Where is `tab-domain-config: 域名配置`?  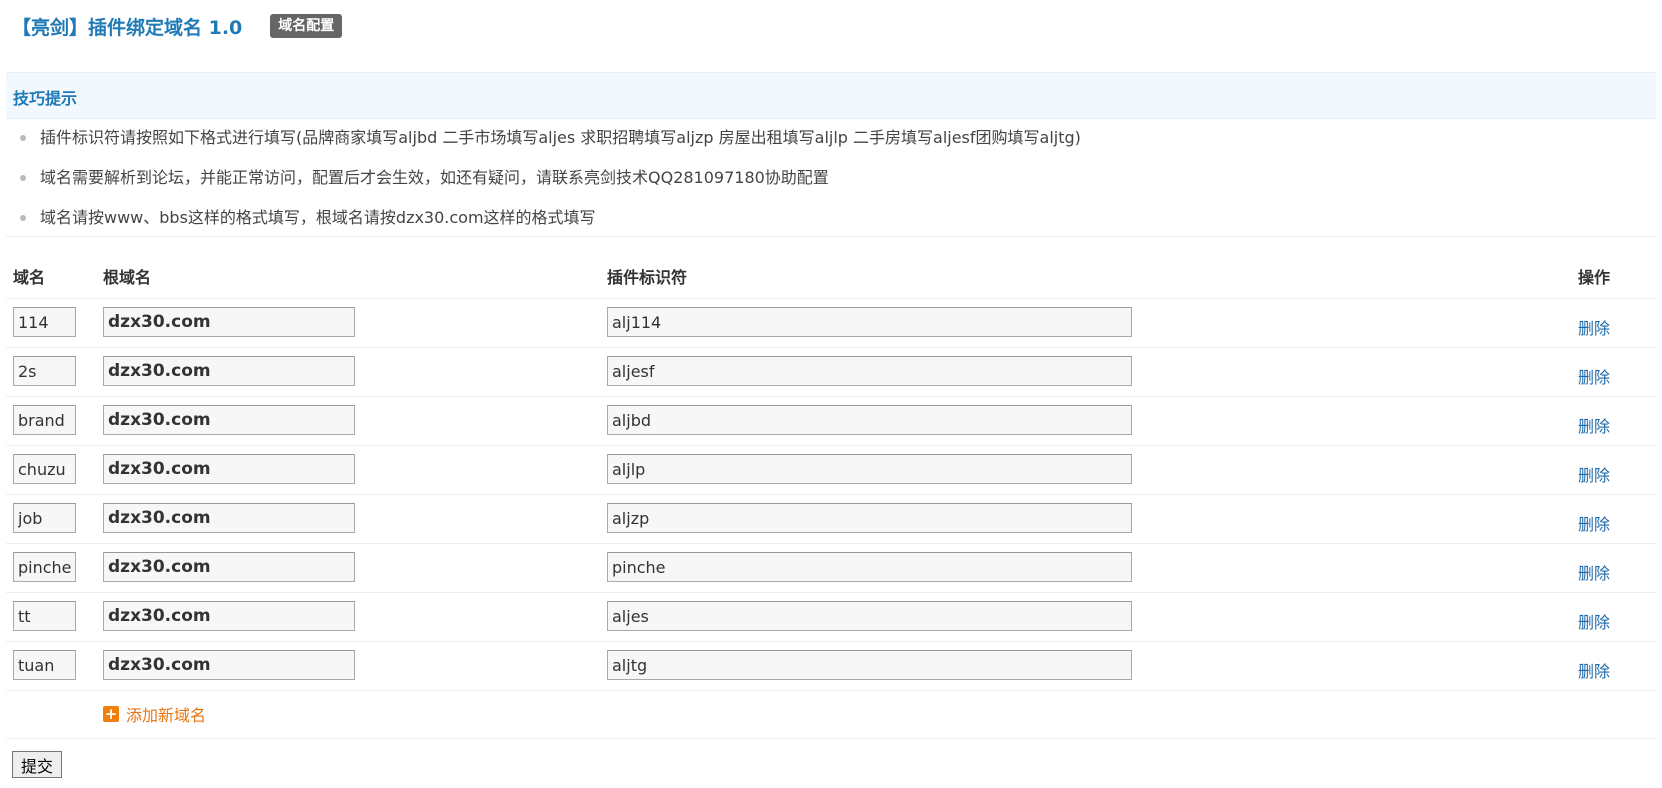 tab-domain-config: 域名配置 is located at coordinates (306, 26).